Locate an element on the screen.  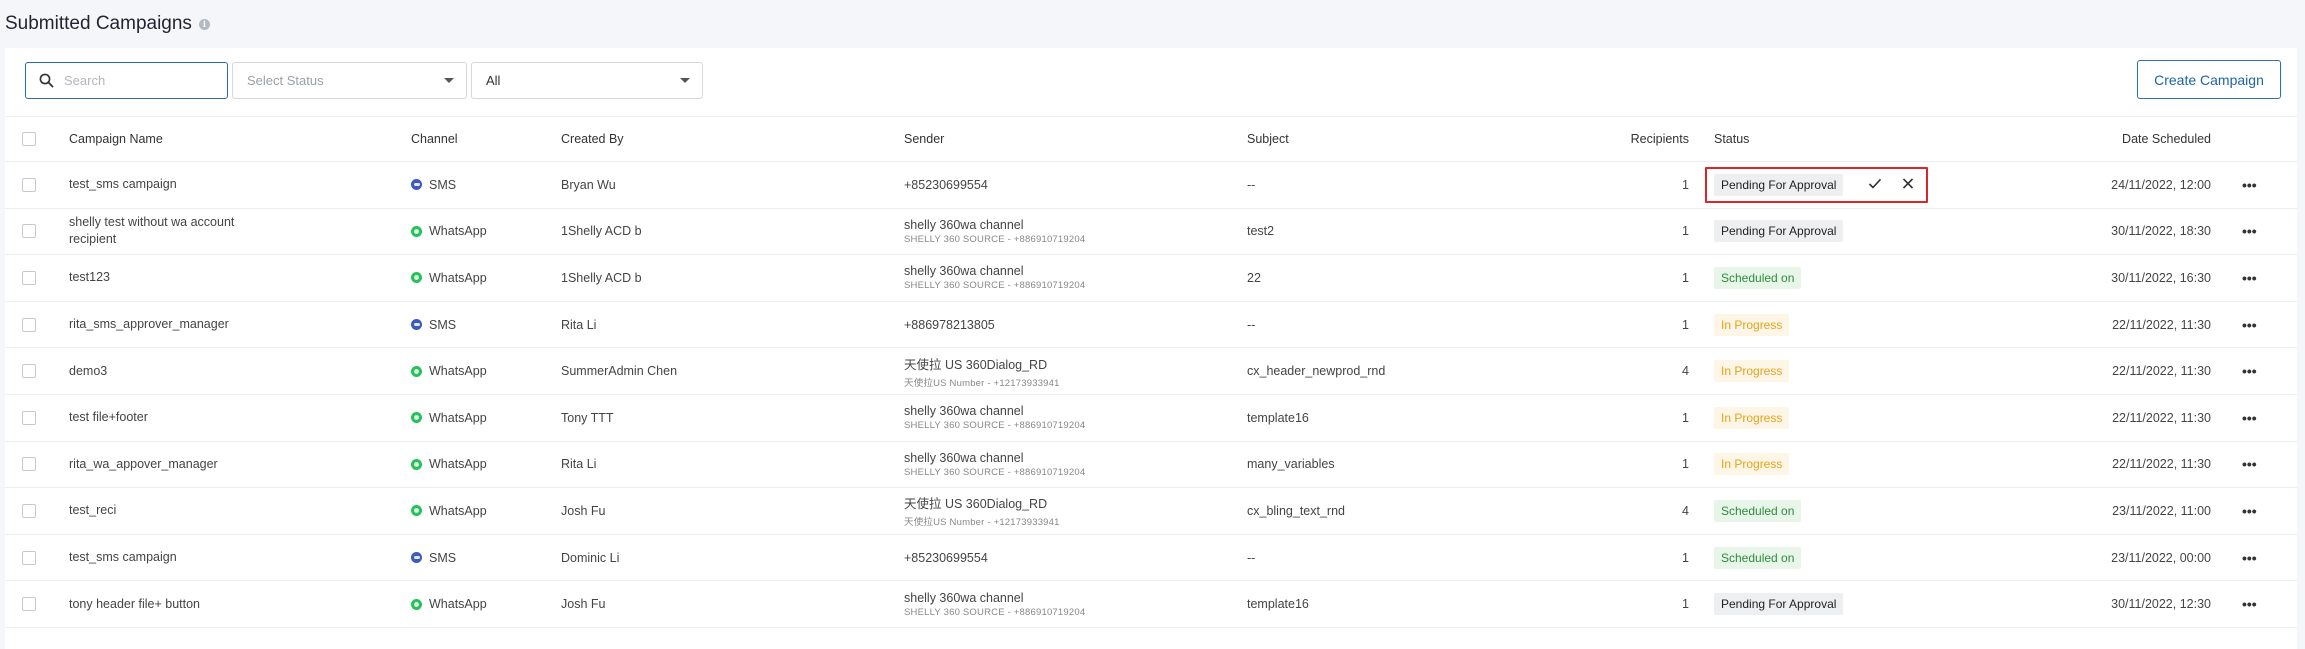
select-all-checkbox is located at coordinates (29, 139).